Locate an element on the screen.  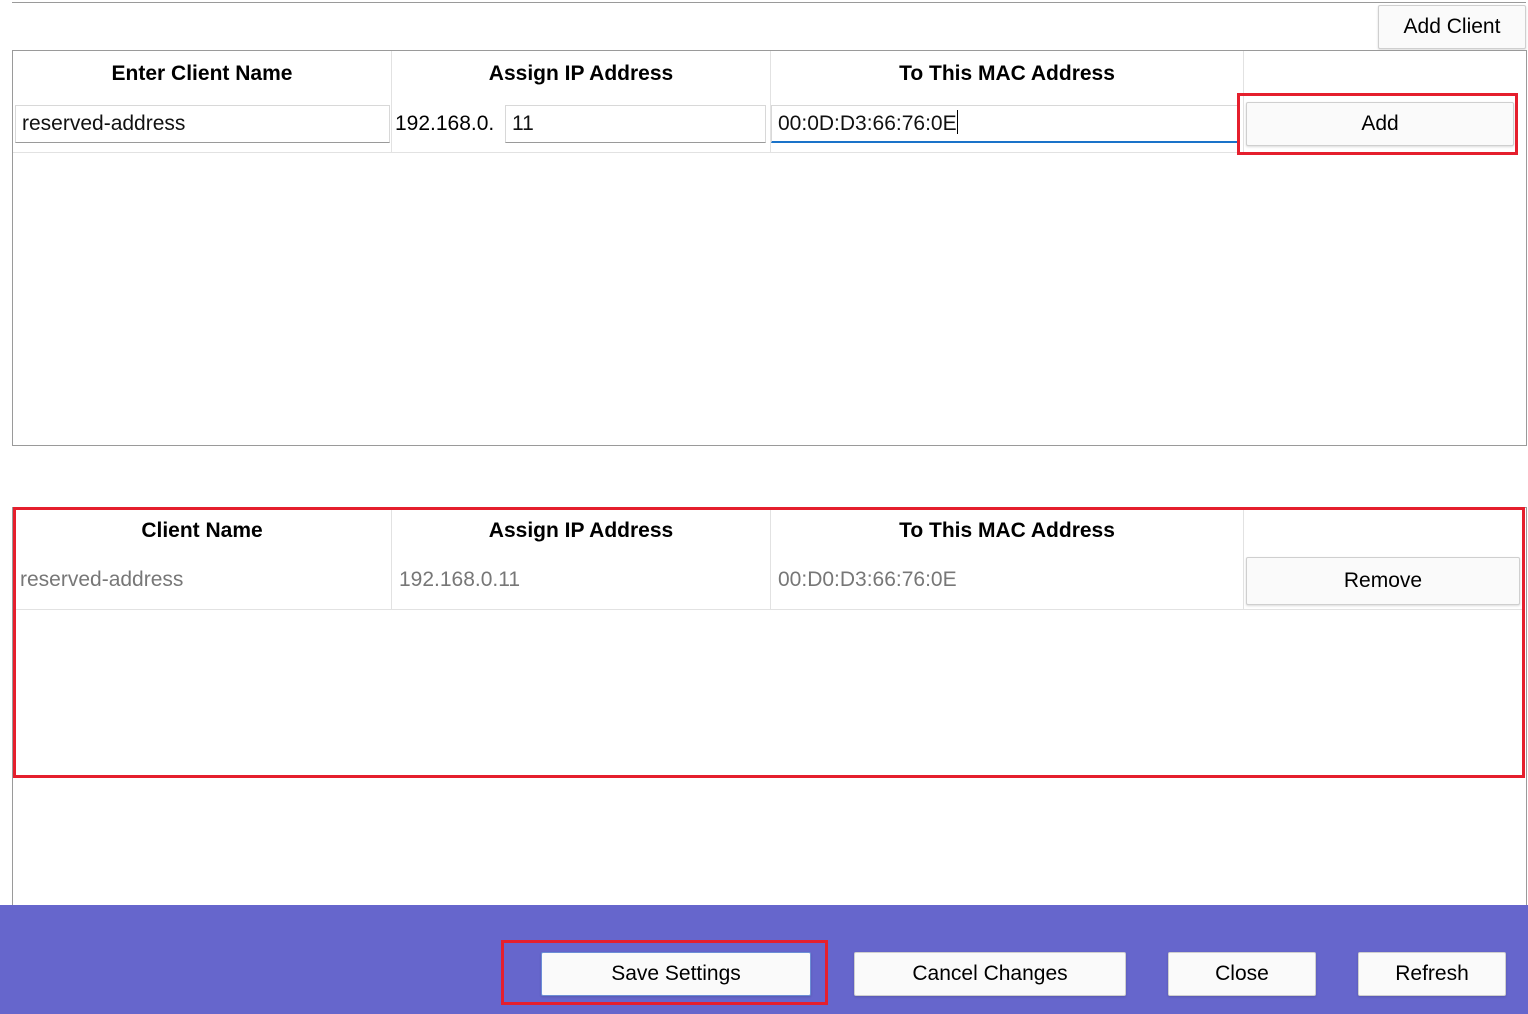
add-client-button: Add Client is located at coordinates (1452, 27).